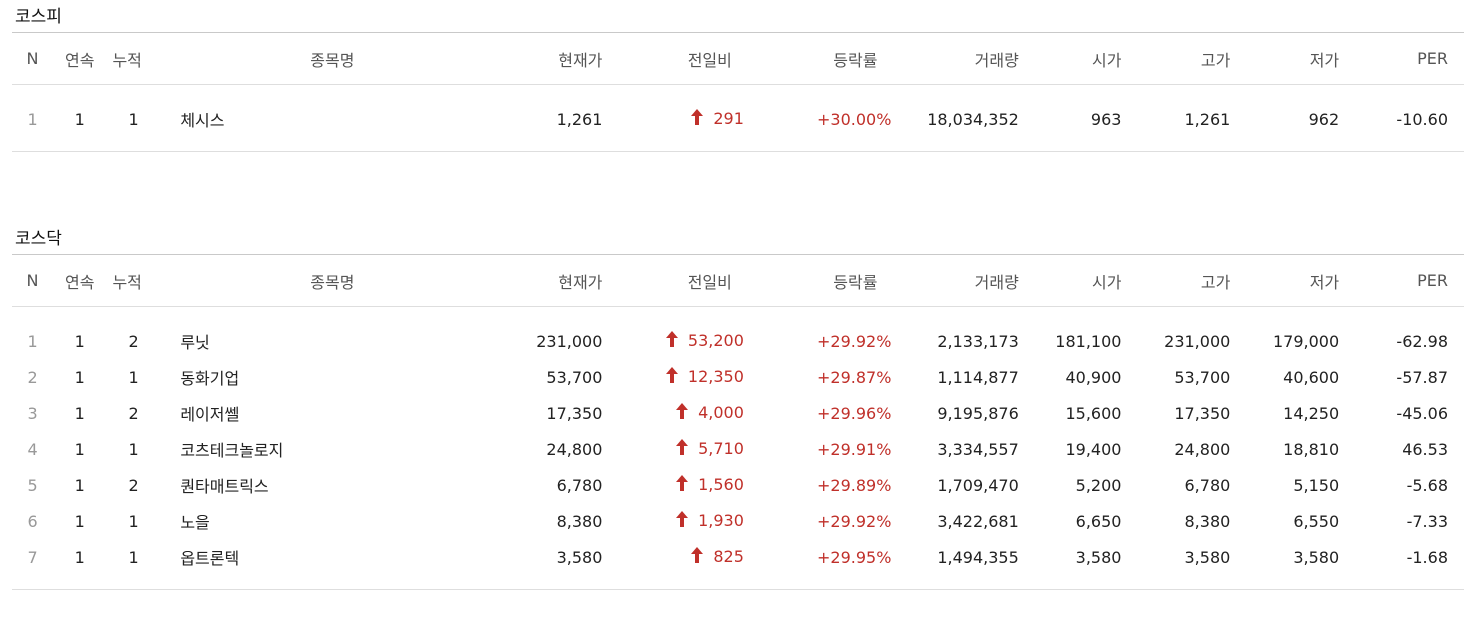 The height and width of the screenshot is (642, 1476). I want to click on price-cell: 231,000, so click(569, 341).